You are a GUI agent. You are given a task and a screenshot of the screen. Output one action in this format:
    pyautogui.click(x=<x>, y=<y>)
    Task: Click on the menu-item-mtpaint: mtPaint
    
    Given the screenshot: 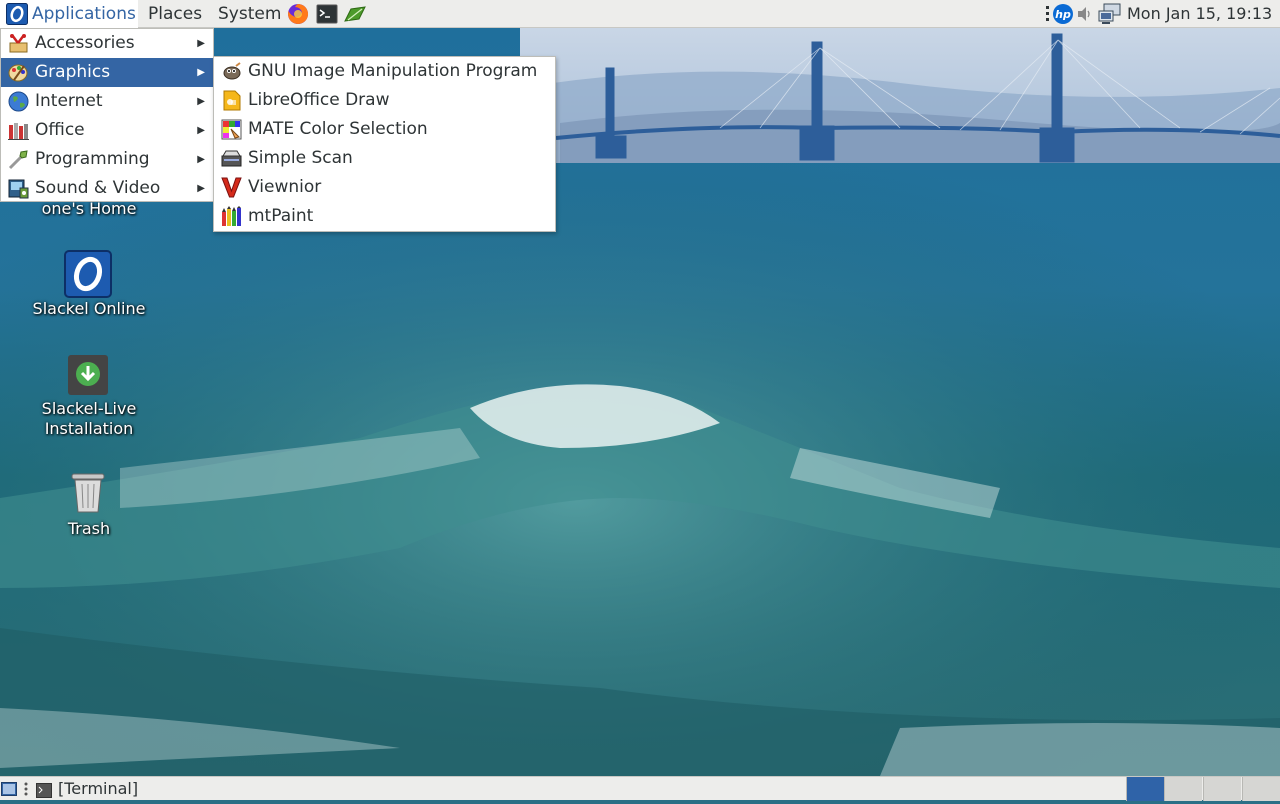 What is the action you would take?
    pyautogui.click(x=384, y=216)
    